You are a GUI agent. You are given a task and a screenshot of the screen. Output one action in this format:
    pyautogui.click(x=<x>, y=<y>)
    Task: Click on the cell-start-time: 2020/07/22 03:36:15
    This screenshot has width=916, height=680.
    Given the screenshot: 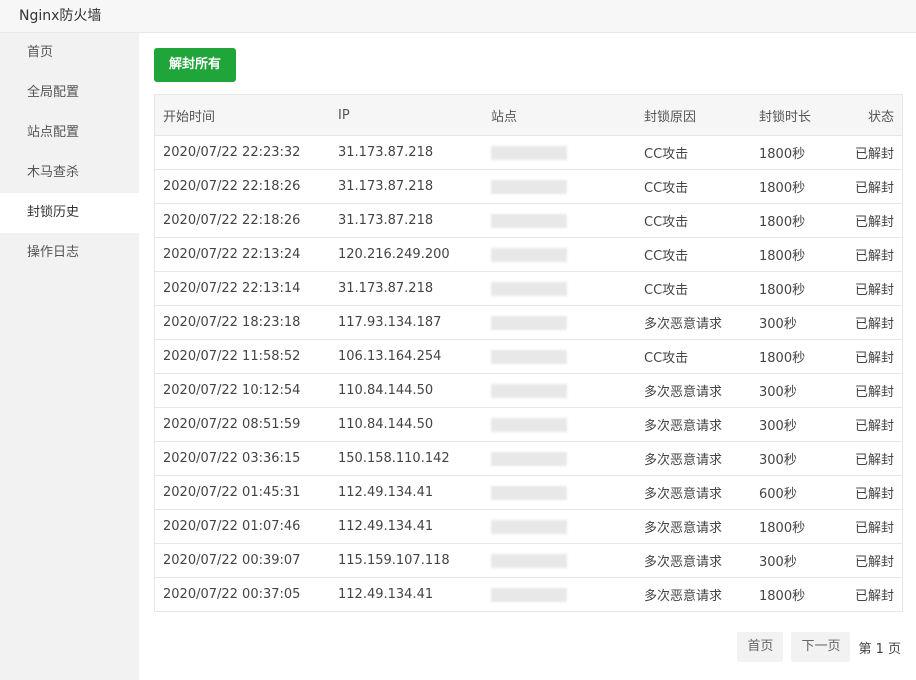 What is the action you would take?
    pyautogui.click(x=242, y=458)
    